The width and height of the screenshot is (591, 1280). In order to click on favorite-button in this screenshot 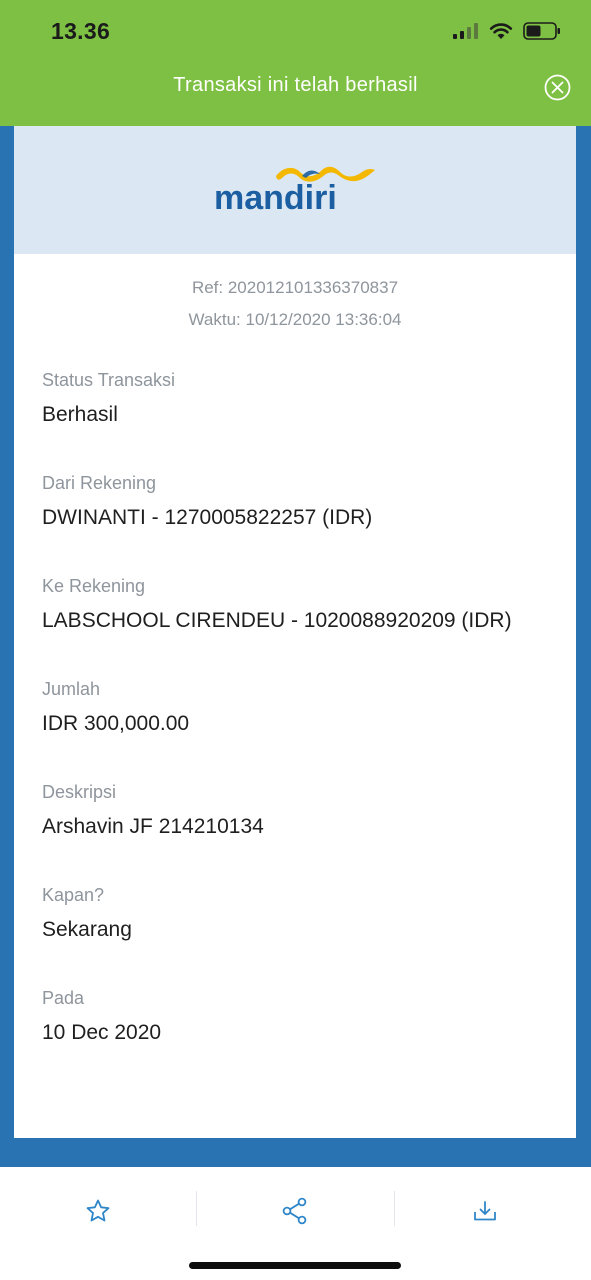, I will do `click(98, 1211)`.